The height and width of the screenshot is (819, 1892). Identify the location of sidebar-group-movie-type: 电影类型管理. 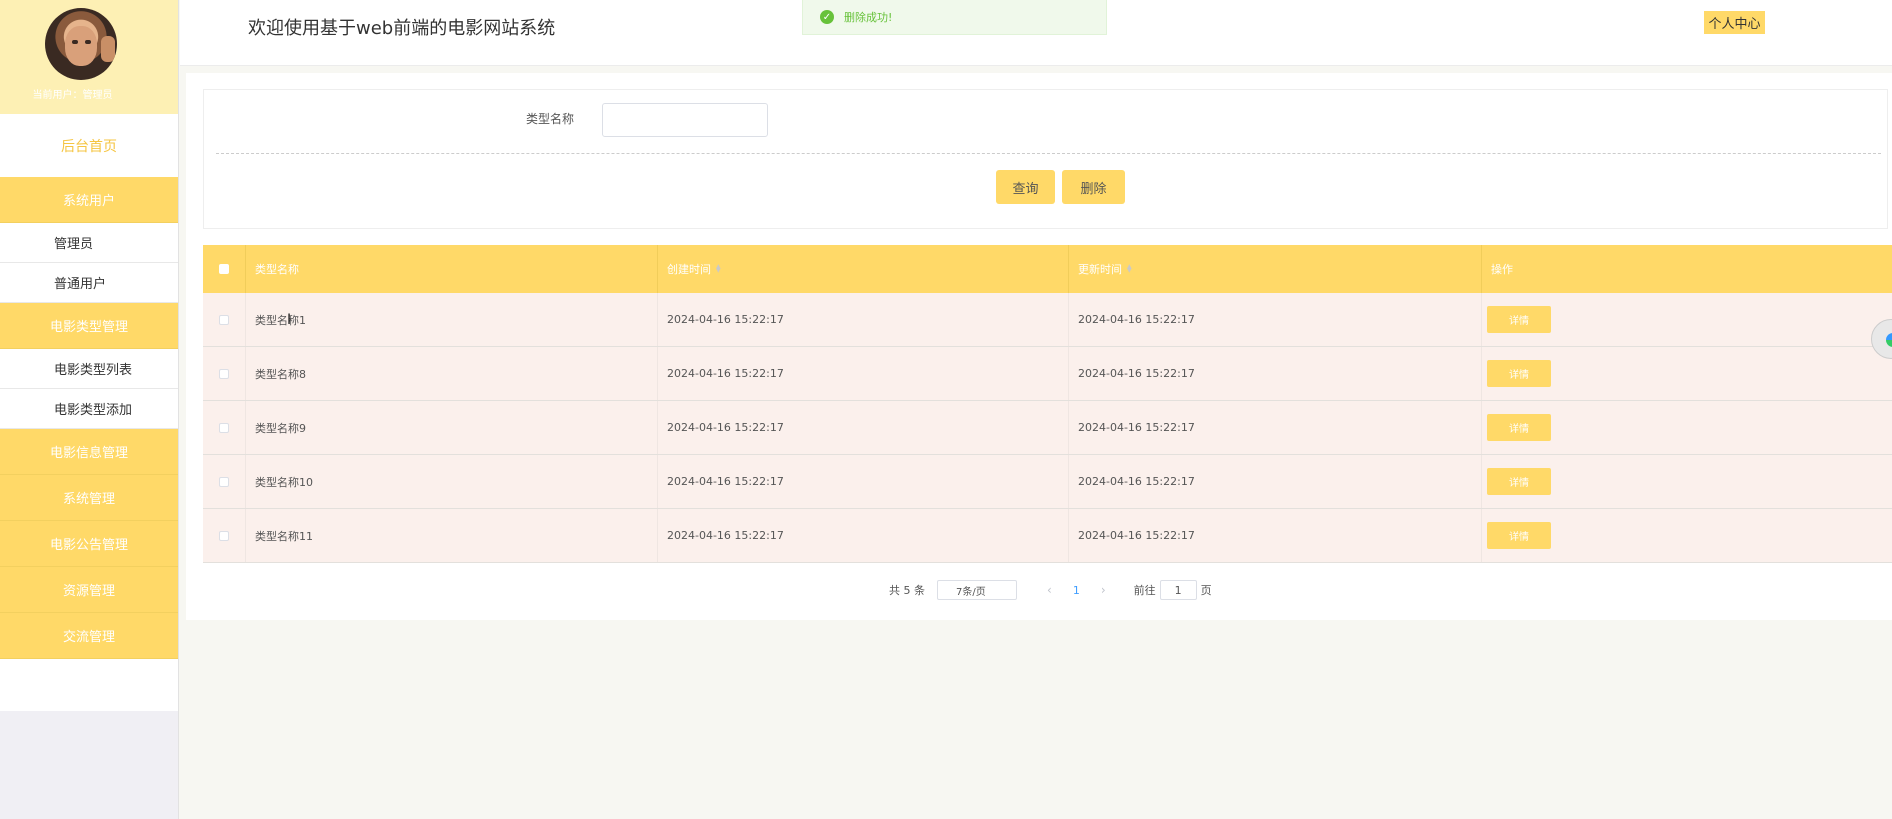
(89, 326).